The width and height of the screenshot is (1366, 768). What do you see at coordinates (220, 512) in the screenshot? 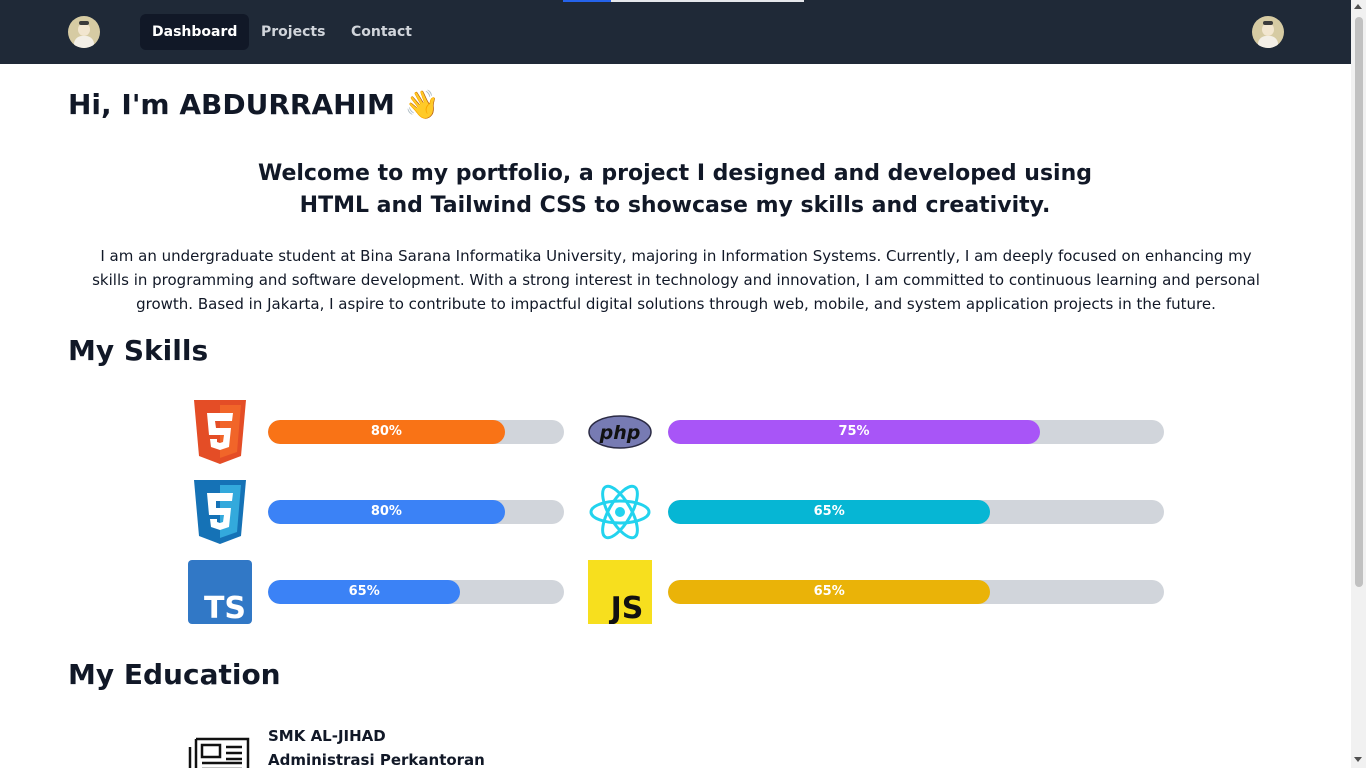
I see `css3-icon` at bounding box center [220, 512].